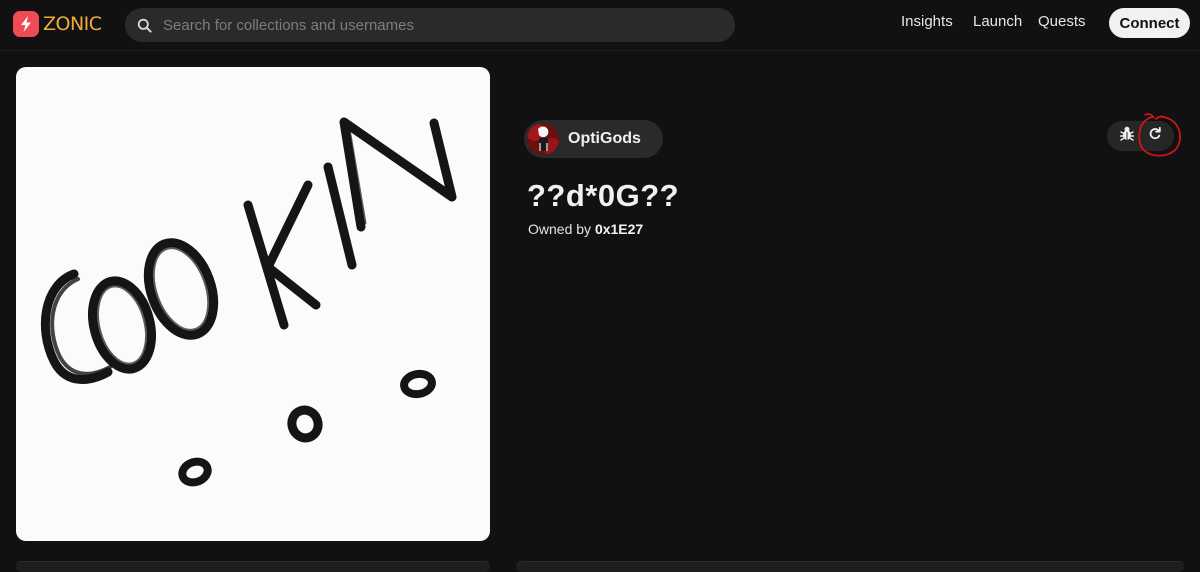 This screenshot has height=572, width=1200. Describe the element at coordinates (253, 566) in the screenshot. I see `bottom-card-left` at that location.